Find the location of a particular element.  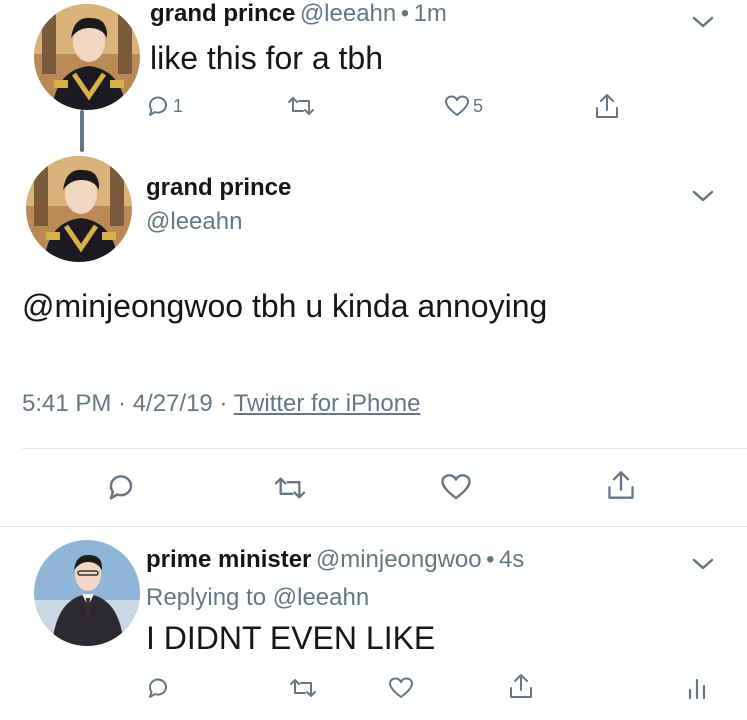

tweet-text: tbh u kinda annoying is located at coordinates (399, 306).